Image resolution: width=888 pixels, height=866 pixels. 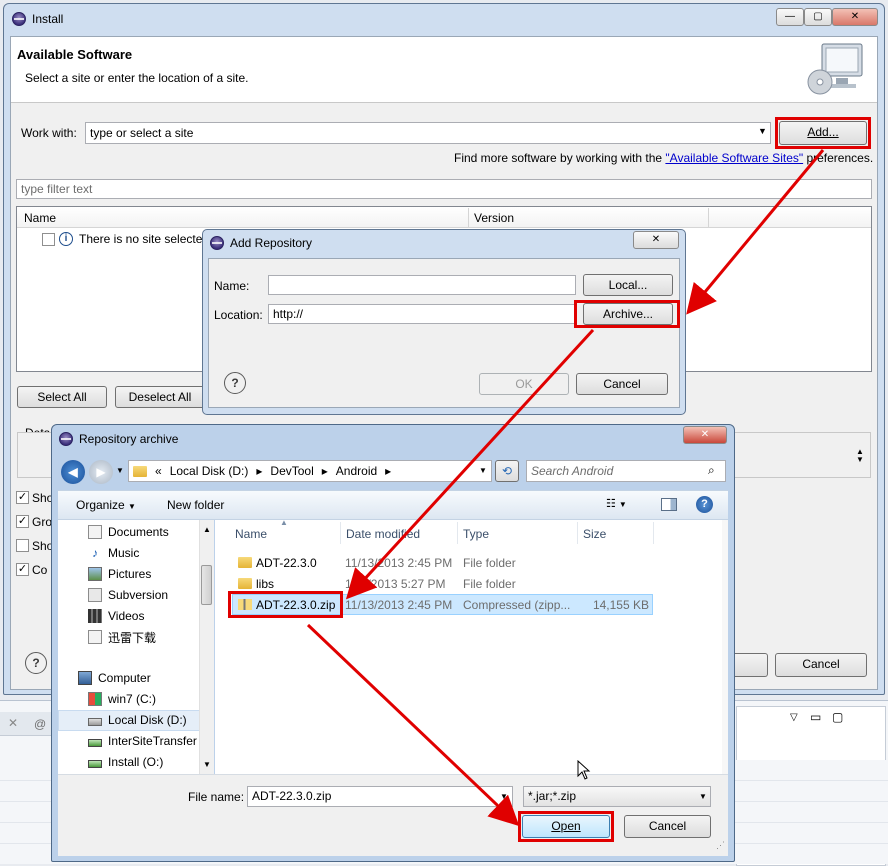 I want to click on annotation-arrow-zip-to-open, so click(x=413, y=725).